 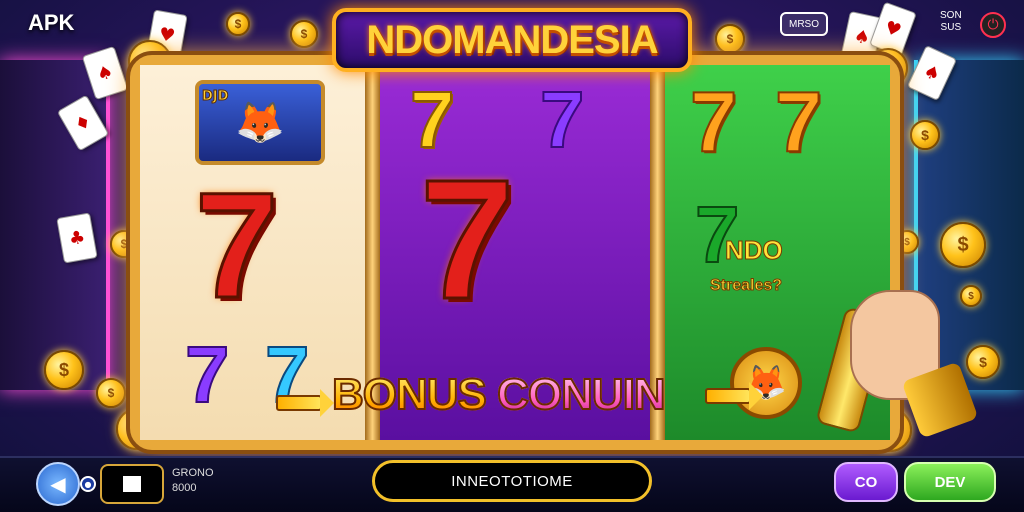 I want to click on bonus-word-1: BONUS, so click(x=409, y=394).